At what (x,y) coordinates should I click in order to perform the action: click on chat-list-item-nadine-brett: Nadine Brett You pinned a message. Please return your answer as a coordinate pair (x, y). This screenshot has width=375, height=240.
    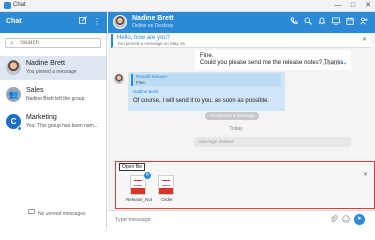
    Looking at the image, I should click on (53, 68).